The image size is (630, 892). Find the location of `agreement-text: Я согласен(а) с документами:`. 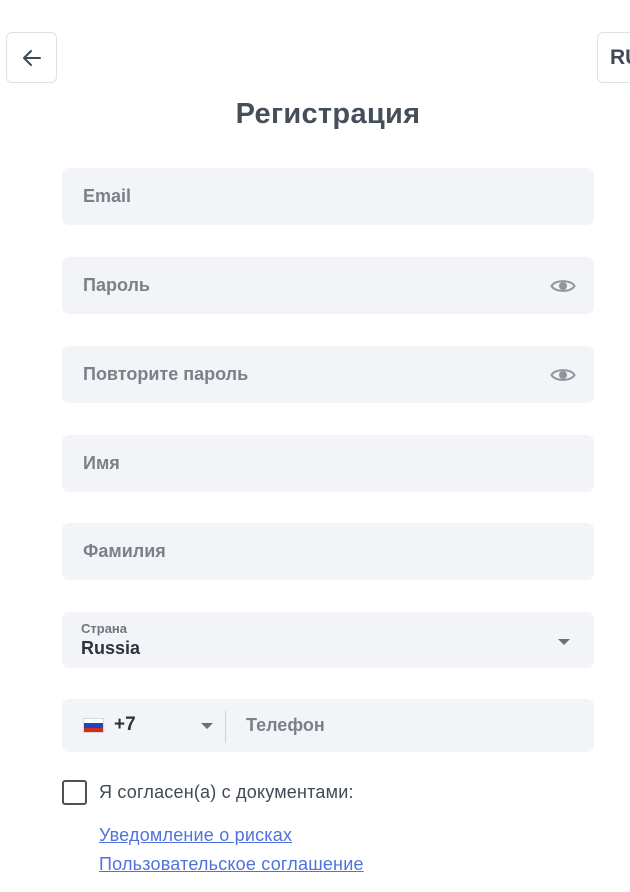

agreement-text: Я согласен(а) с документами: is located at coordinates (226, 792).